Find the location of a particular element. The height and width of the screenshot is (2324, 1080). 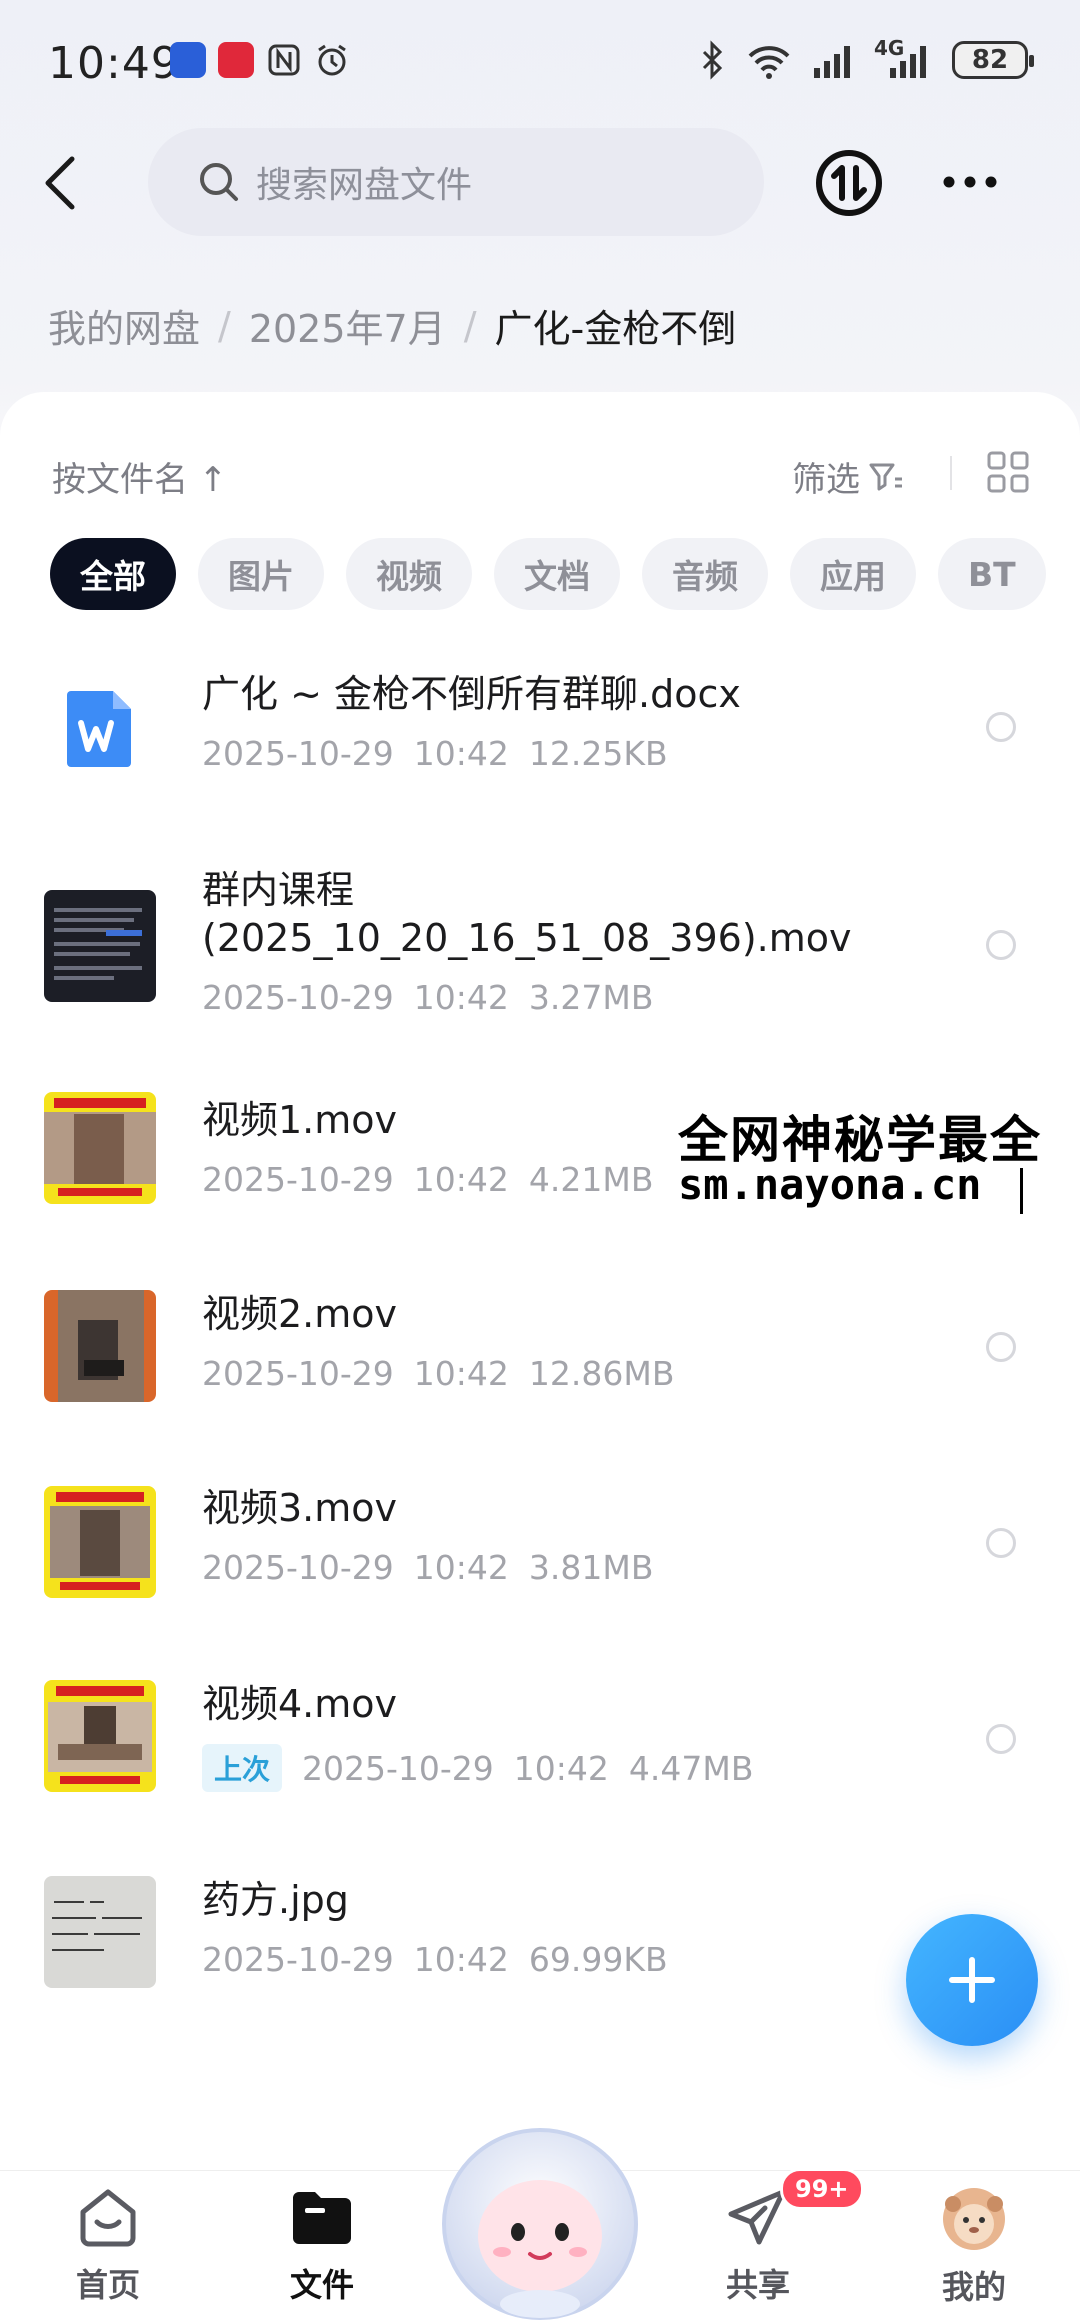

transfer-button is located at coordinates (849, 183).